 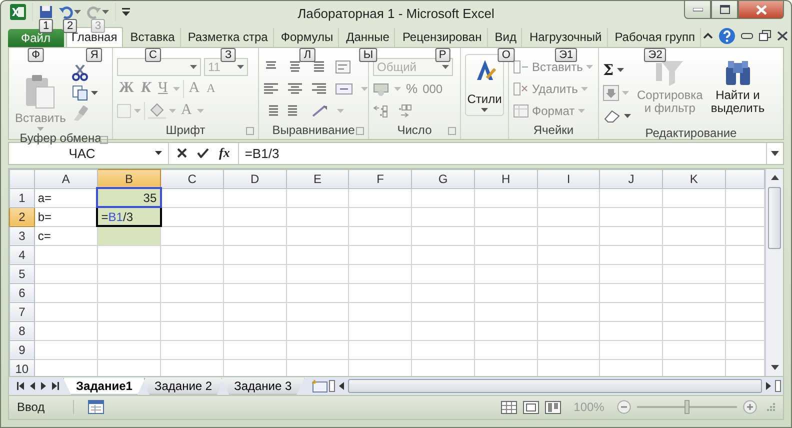 What do you see at coordinates (157, 110) in the screenshot?
I see `fill-color-icon` at bounding box center [157, 110].